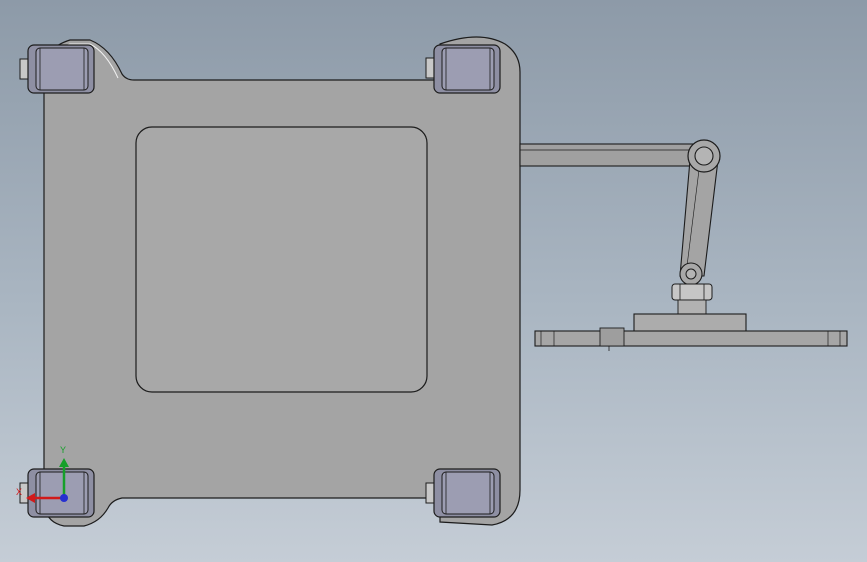  Describe the element at coordinates (691, 339) in the screenshot. I see `bottom-base-plate` at that location.